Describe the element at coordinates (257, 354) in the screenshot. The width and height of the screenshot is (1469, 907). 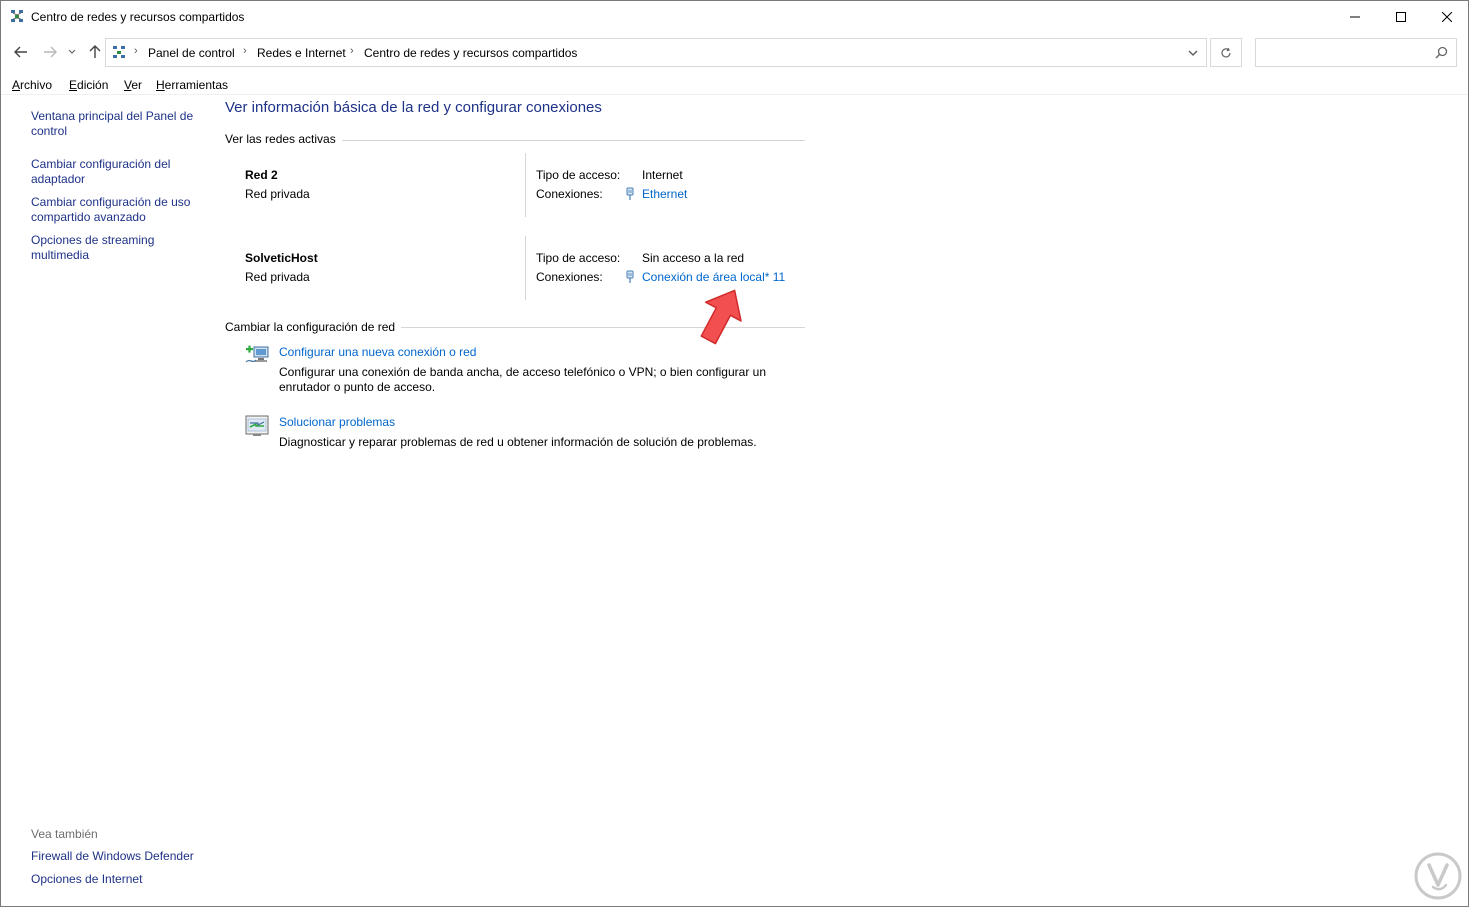
I see `new-connection-icon` at that location.